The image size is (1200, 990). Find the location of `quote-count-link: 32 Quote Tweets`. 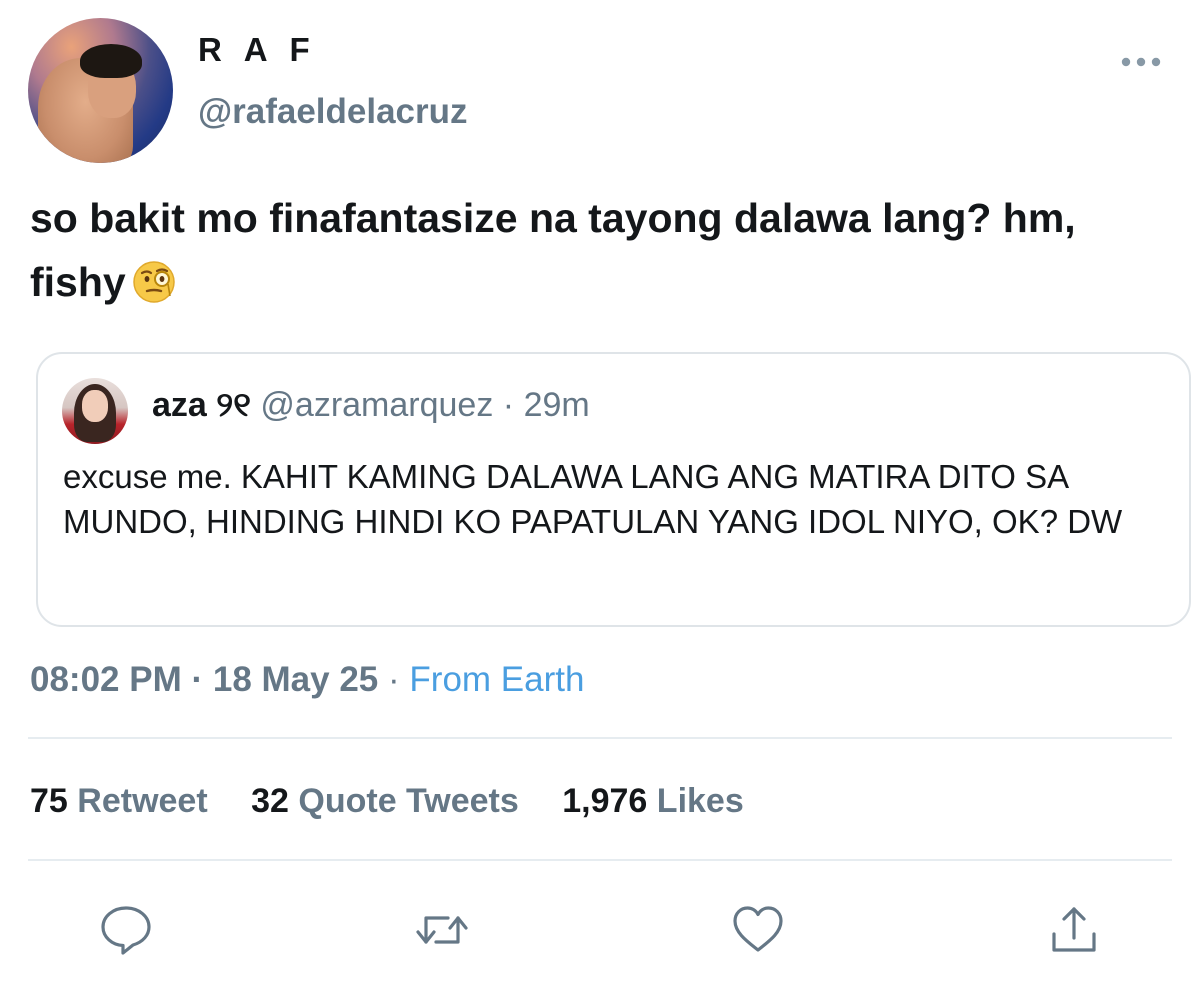

quote-count-link: 32 Quote Tweets is located at coordinates (385, 801).